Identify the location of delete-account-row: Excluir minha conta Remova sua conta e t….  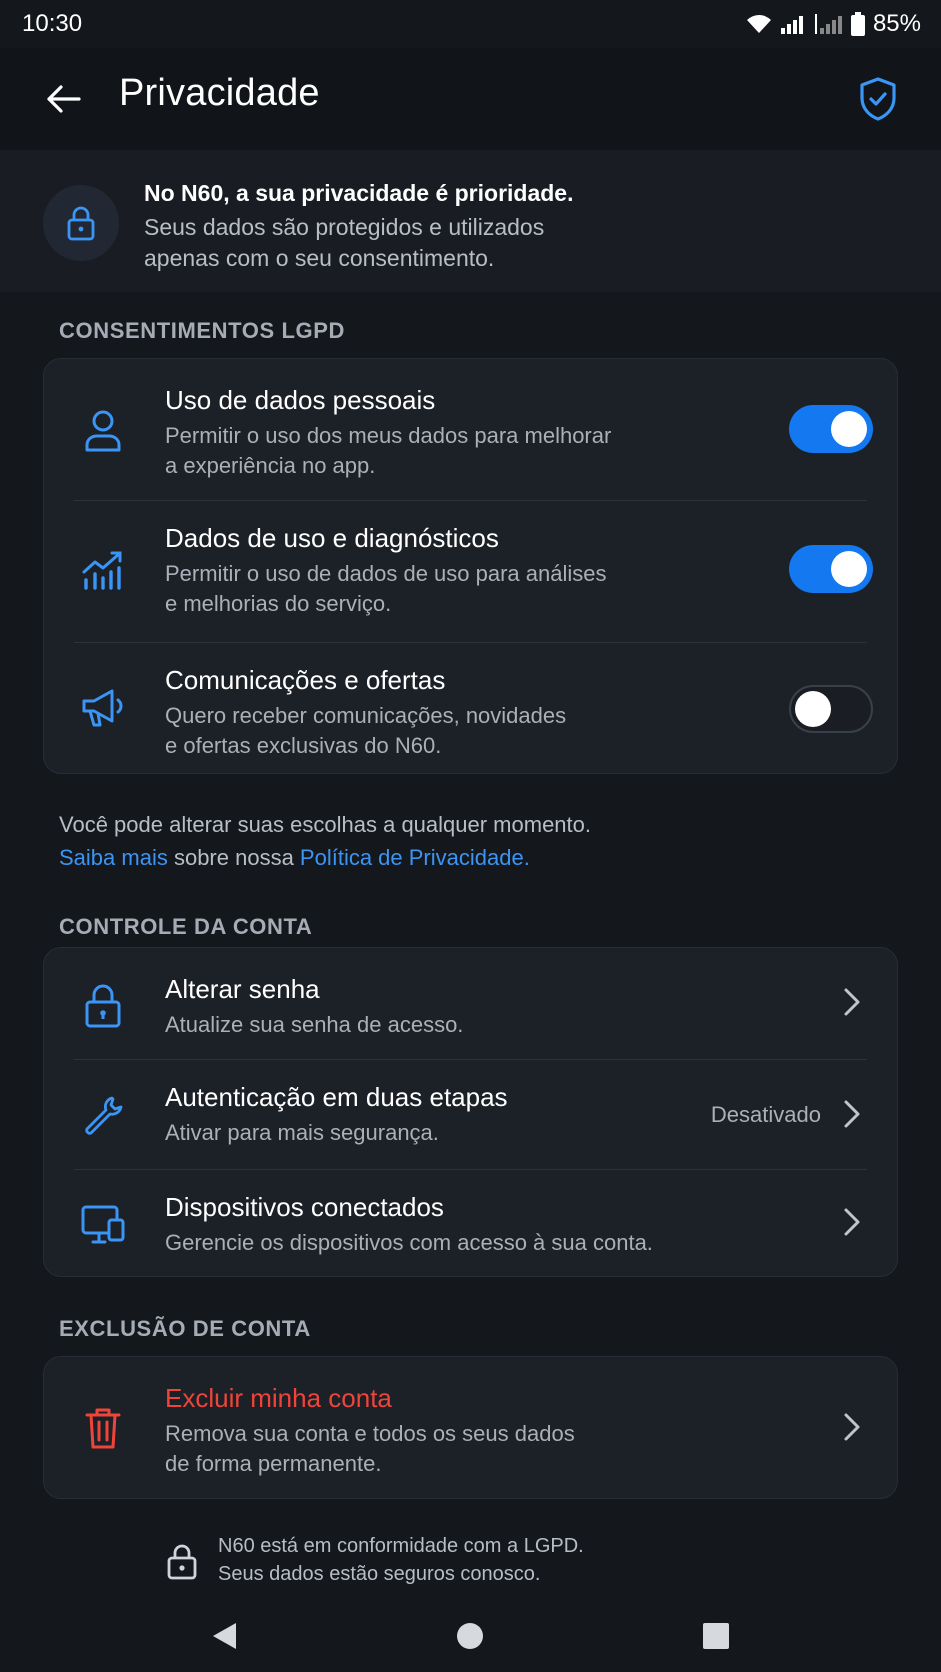
(470, 1428).